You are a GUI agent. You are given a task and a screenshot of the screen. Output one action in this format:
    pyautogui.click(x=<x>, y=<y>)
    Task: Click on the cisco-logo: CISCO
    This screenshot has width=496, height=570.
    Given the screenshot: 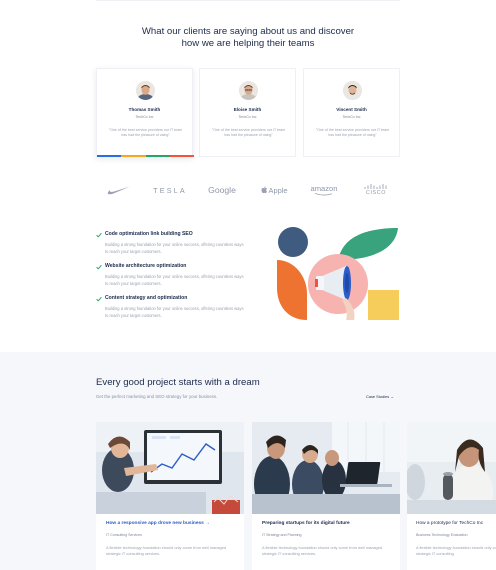 What is the action you would take?
    pyautogui.click(x=376, y=190)
    